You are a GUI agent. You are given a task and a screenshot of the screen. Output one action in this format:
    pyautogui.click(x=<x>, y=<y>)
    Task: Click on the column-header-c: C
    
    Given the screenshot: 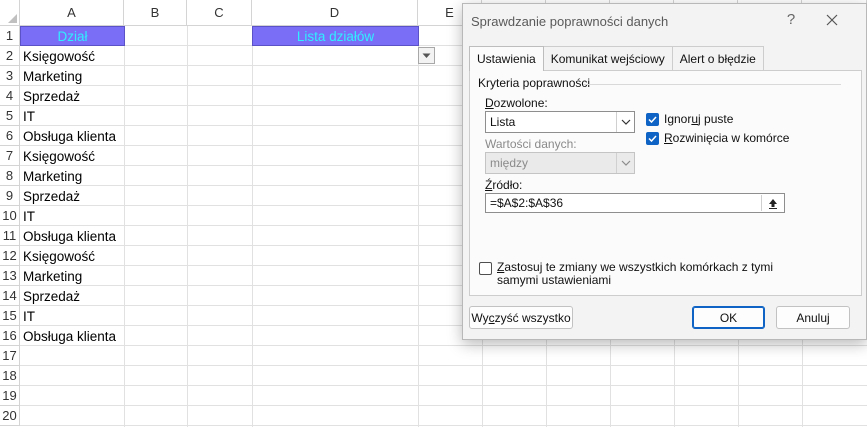 What is the action you would take?
    pyautogui.click(x=219, y=13)
    